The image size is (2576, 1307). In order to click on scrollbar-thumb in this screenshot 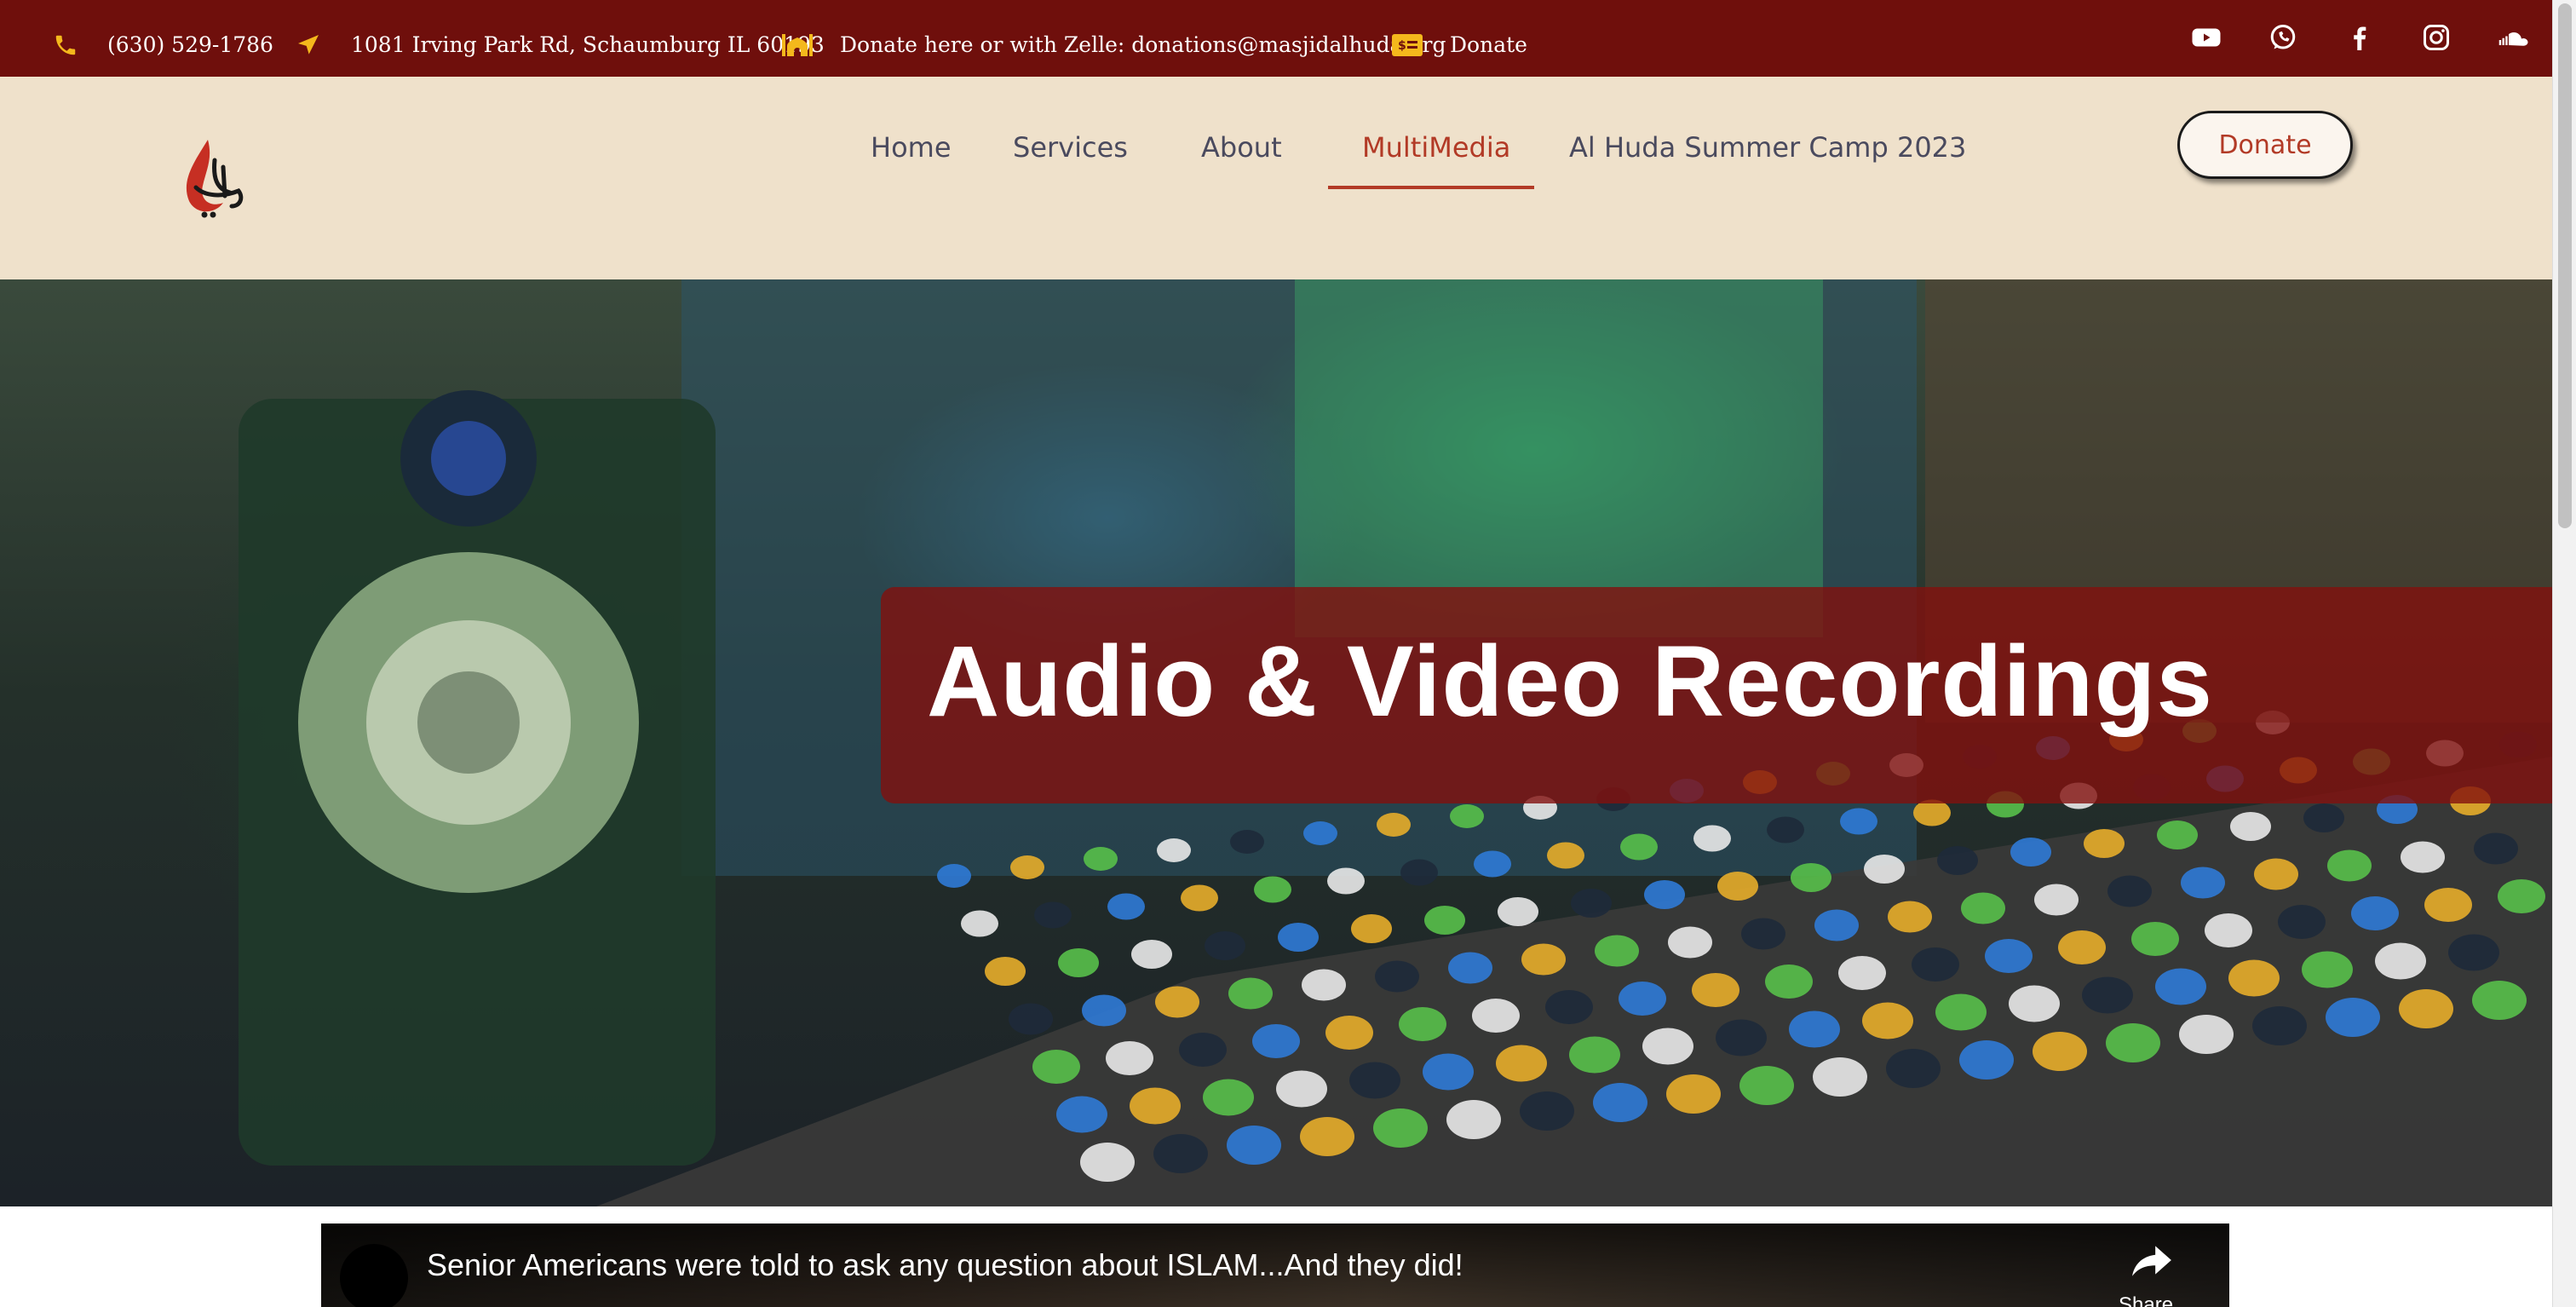, I will do `click(2565, 265)`.